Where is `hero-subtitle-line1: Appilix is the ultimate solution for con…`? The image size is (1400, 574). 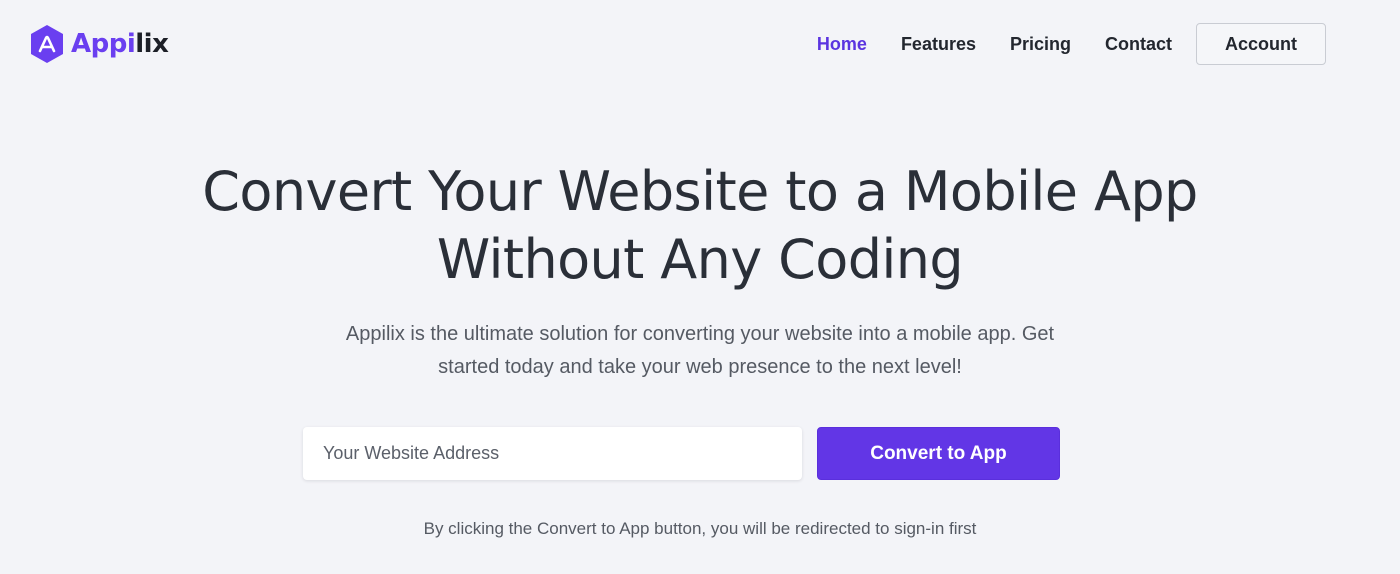
hero-subtitle-line1: Appilix is the ultimate solution for con… is located at coordinates (700, 334).